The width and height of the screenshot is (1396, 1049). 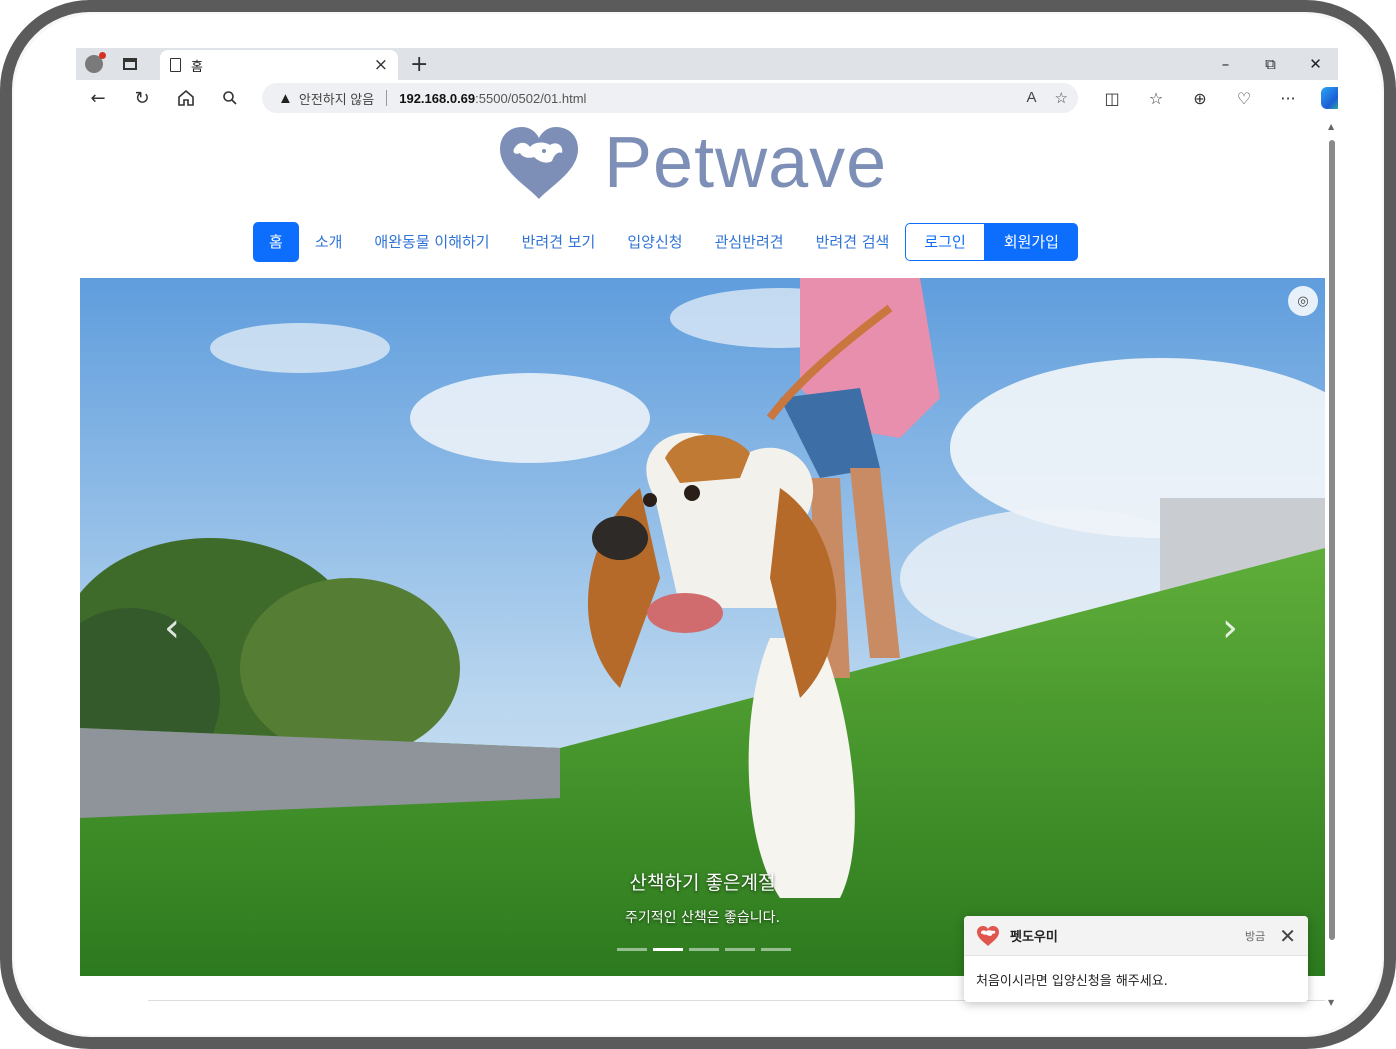 What do you see at coordinates (329, 242) in the screenshot?
I see `nav-about: 소개` at bounding box center [329, 242].